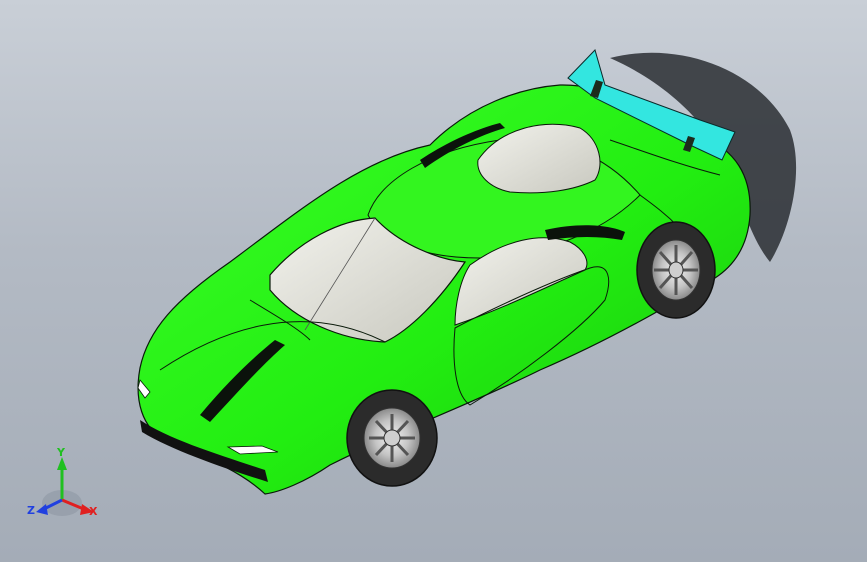 This screenshot has height=562, width=867. Describe the element at coordinates (676, 270) in the screenshot. I see `rear-wheel` at that location.